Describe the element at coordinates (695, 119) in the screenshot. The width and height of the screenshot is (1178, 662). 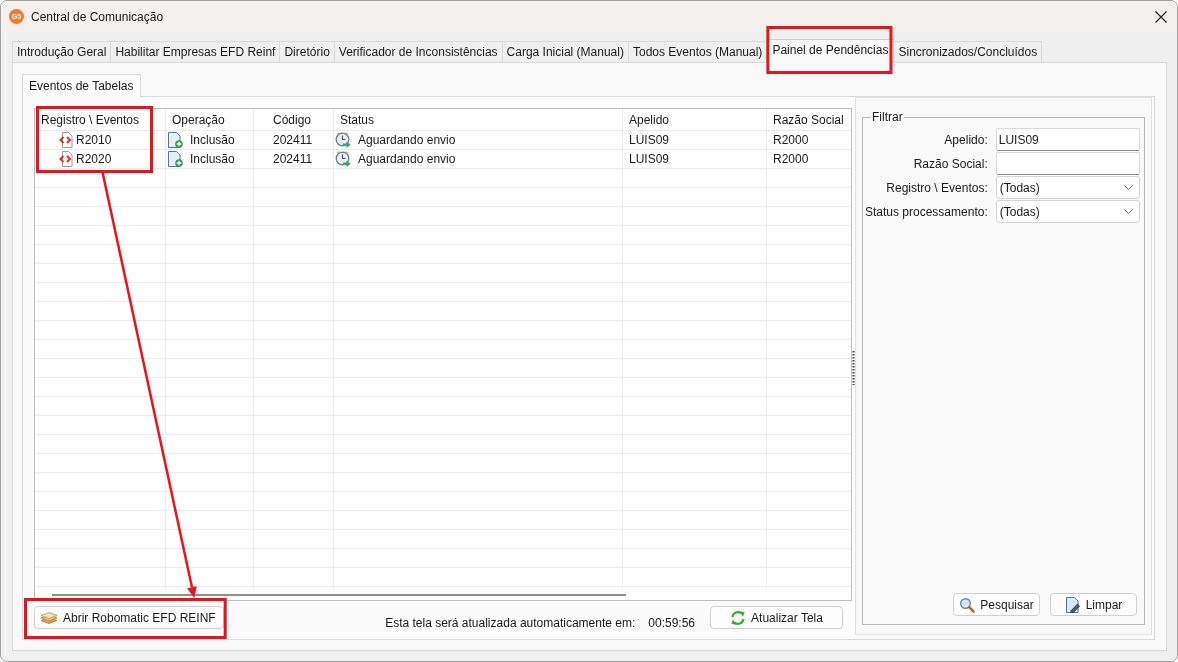
I see `column-header: Apelido` at that location.